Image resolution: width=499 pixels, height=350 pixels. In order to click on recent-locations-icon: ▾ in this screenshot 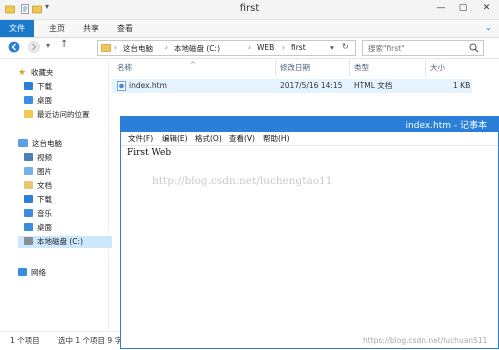, I will do `click(48, 45)`.